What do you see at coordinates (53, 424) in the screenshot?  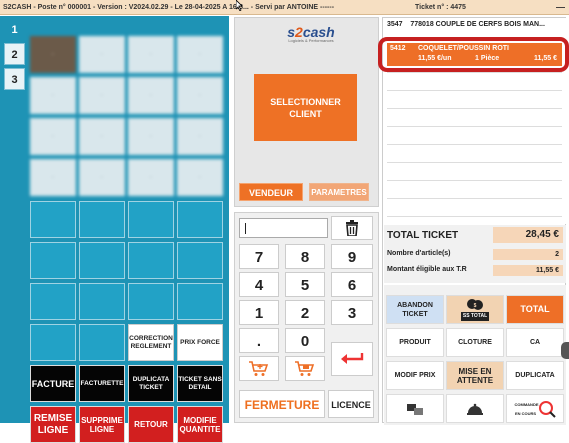 I see `remise-ligne-button: REMISE LIGNE` at bounding box center [53, 424].